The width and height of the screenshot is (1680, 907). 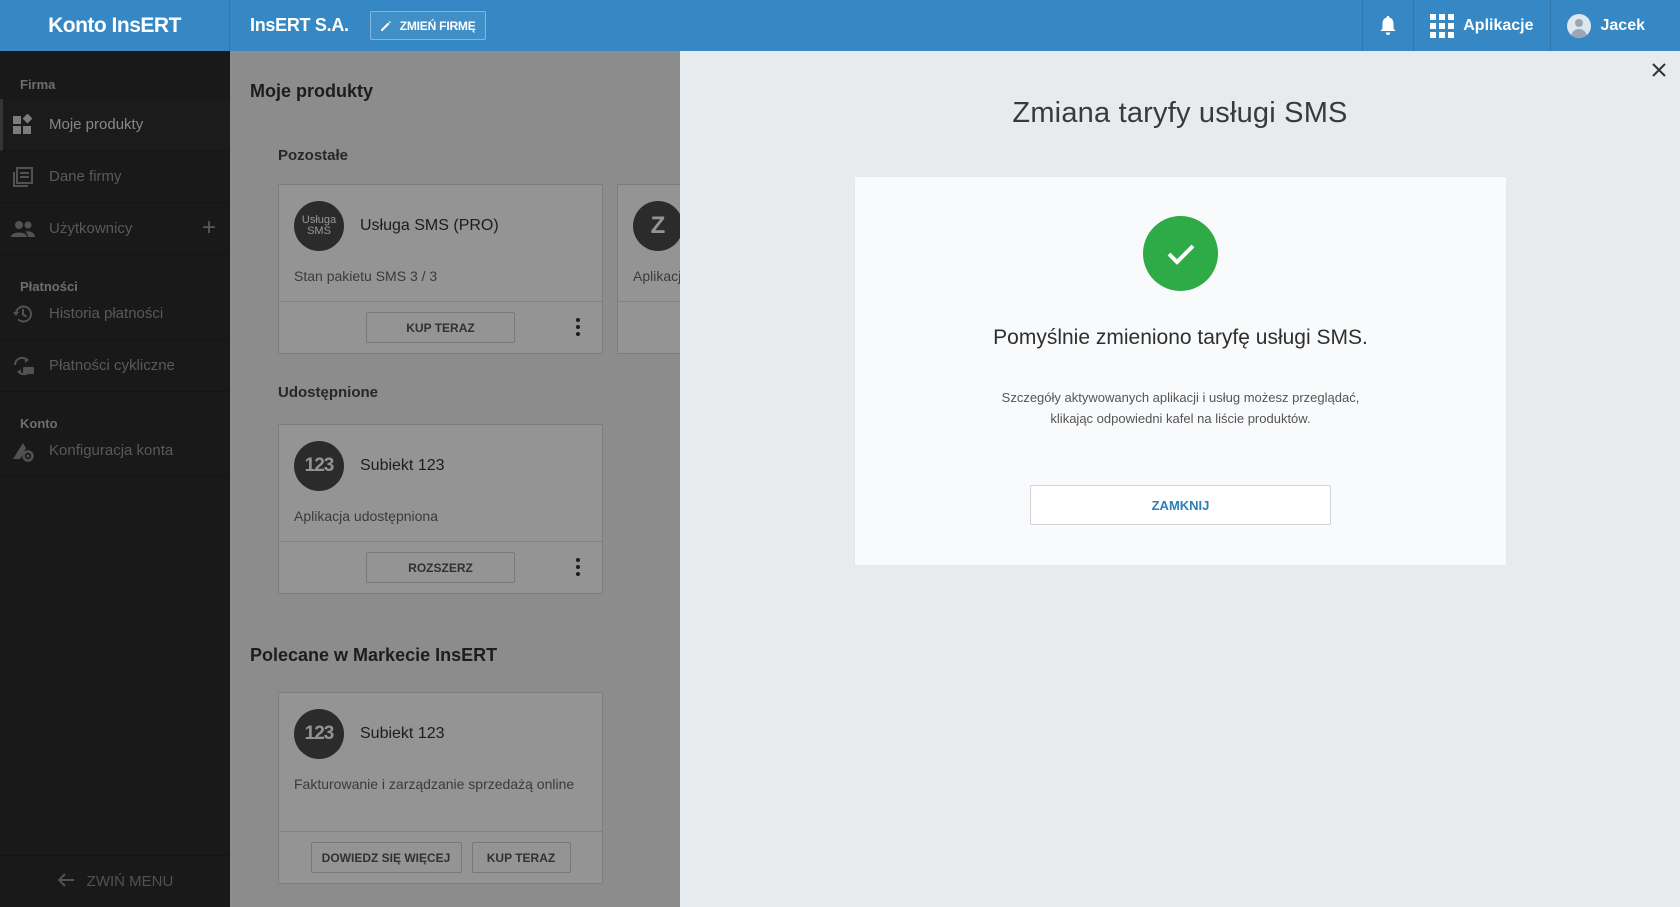 What do you see at coordinates (1442, 25) in the screenshot?
I see `apps-grid-icon` at bounding box center [1442, 25].